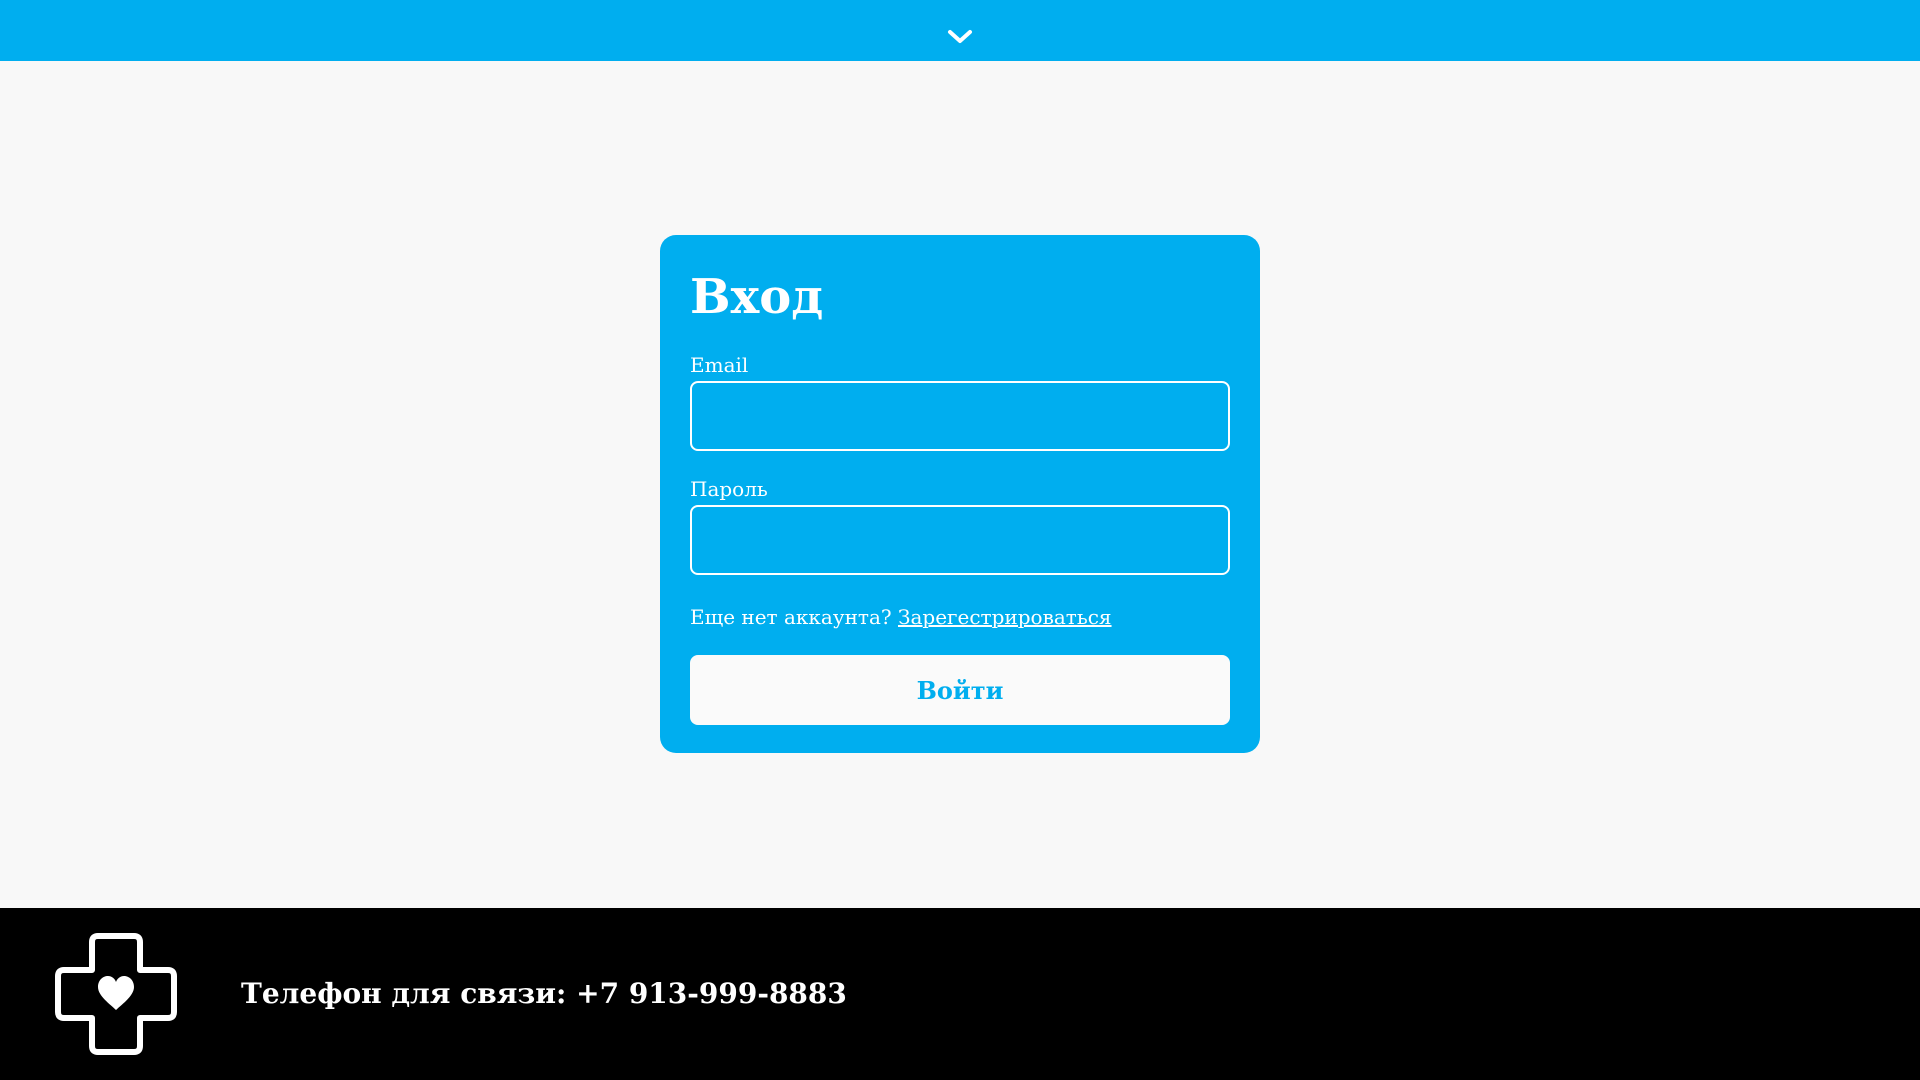 This screenshot has height=1080, width=1920. I want to click on medical-cross-heart-icon, so click(116, 994).